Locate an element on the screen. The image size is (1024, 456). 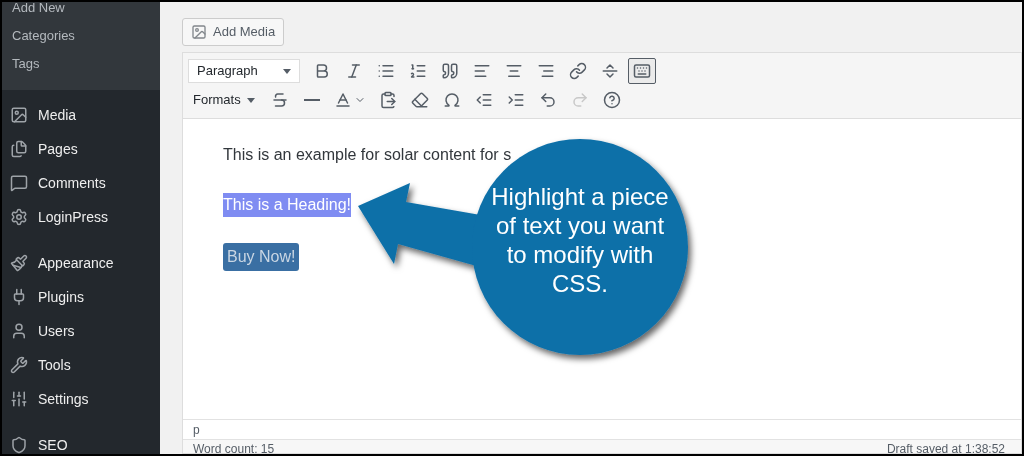
draft-saved-text: Draft saved at 1:38:52 is located at coordinates (945, 447).